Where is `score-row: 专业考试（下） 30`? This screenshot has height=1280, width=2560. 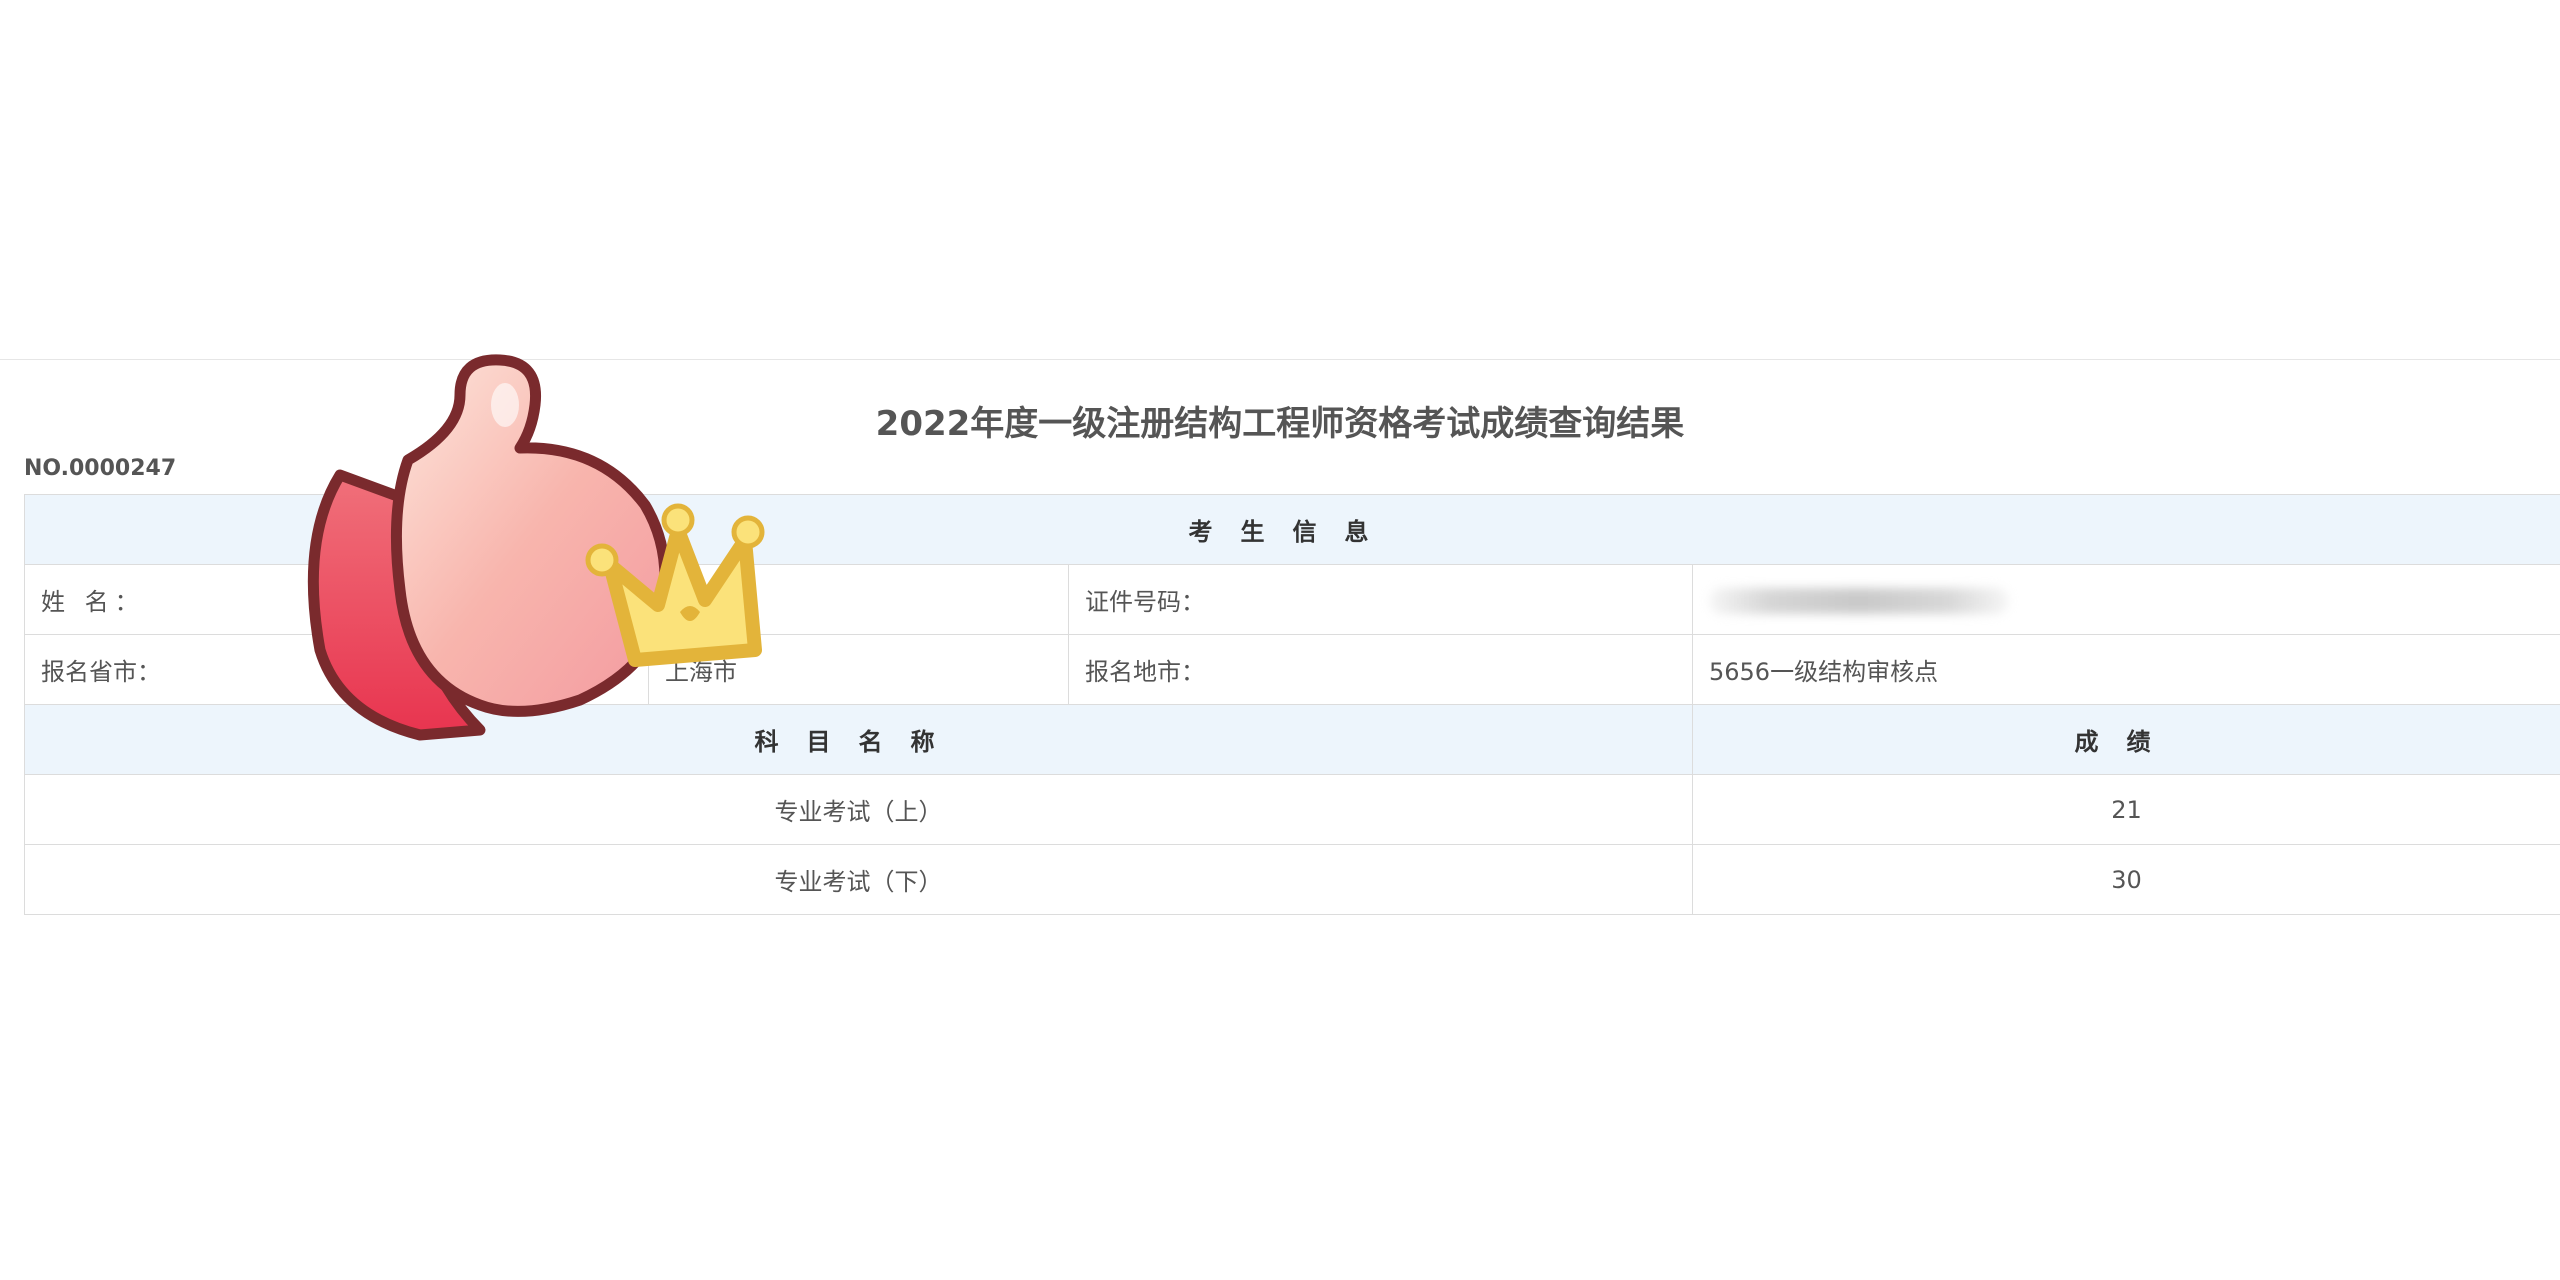
score-row: 专业考试（下） 30 is located at coordinates (1292, 879).